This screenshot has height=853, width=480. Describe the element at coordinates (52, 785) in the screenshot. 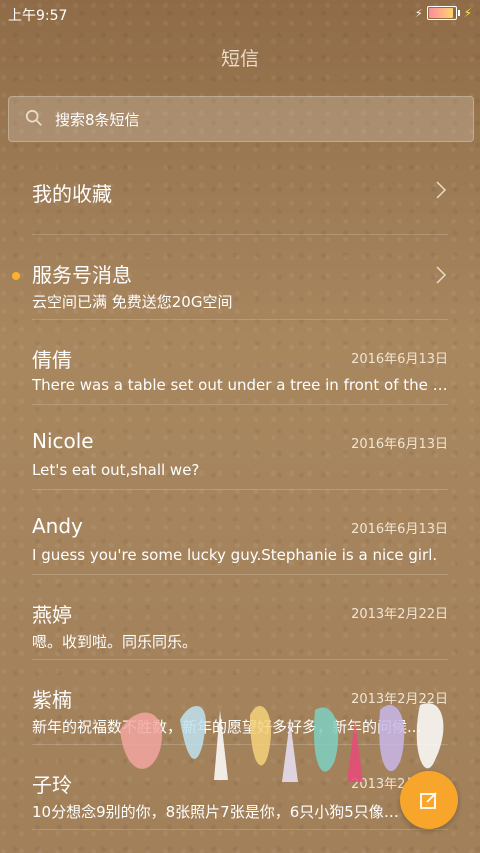

I see `conversation-title: 子玲` at that location.